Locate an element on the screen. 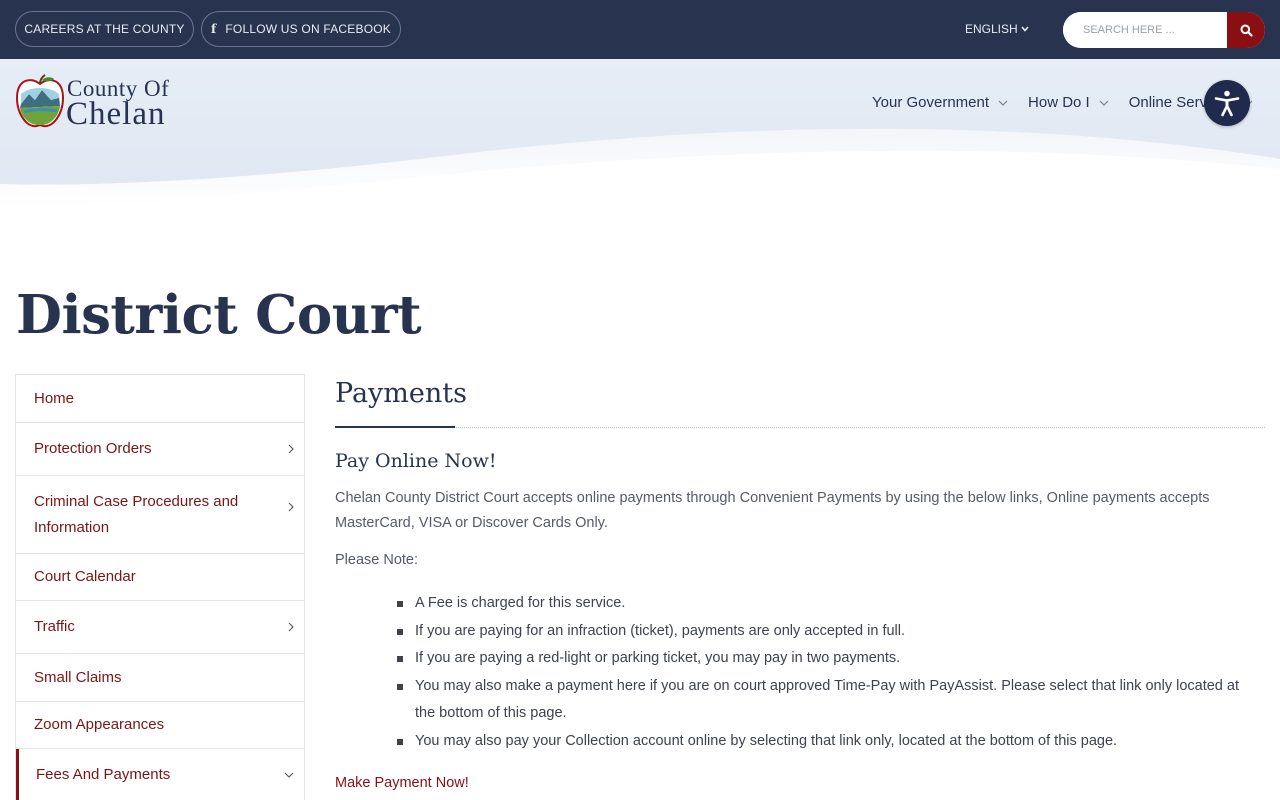 Image resolution: width=1280 pixels, height=800 pixels. accessibility-icon is located at coordinates (1227, 103).